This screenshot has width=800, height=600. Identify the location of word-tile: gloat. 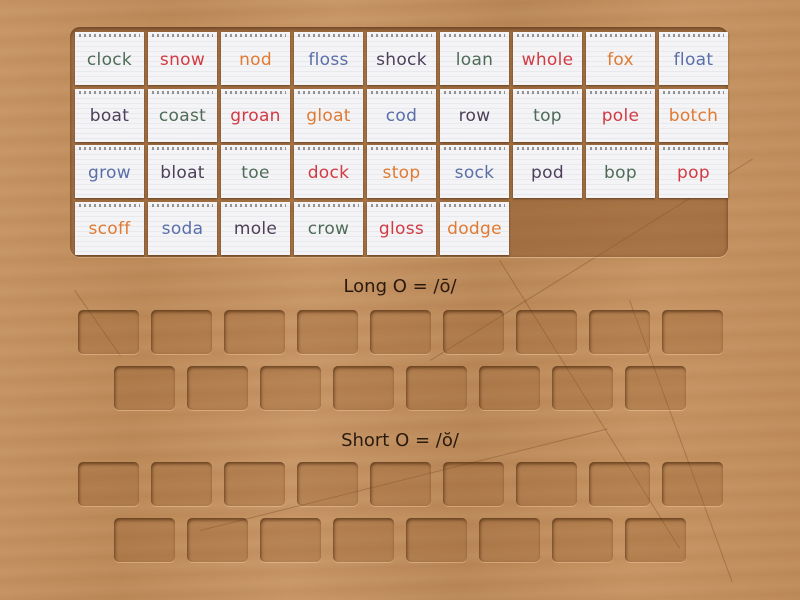
(328, 115).